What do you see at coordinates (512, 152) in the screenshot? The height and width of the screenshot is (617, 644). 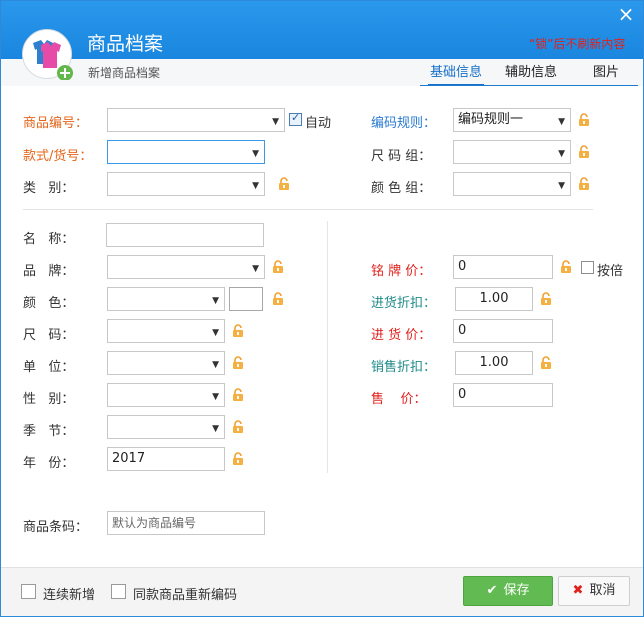 I see `size-group-select: ▼` at bounding box center [512, 152].